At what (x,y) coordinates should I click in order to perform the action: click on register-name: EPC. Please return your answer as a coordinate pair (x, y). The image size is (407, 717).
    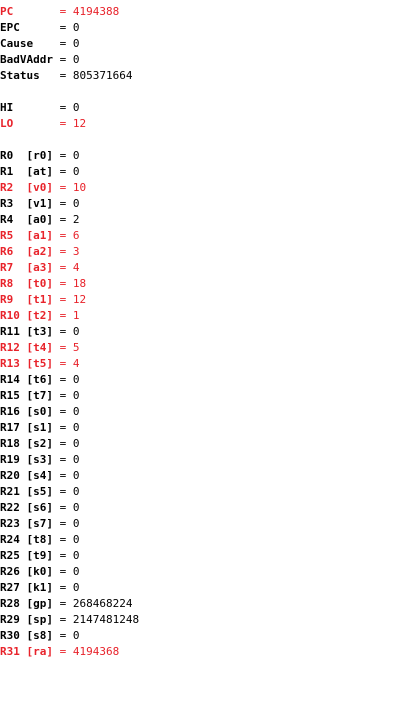
    Looking at the image, I should click on (26, 27).